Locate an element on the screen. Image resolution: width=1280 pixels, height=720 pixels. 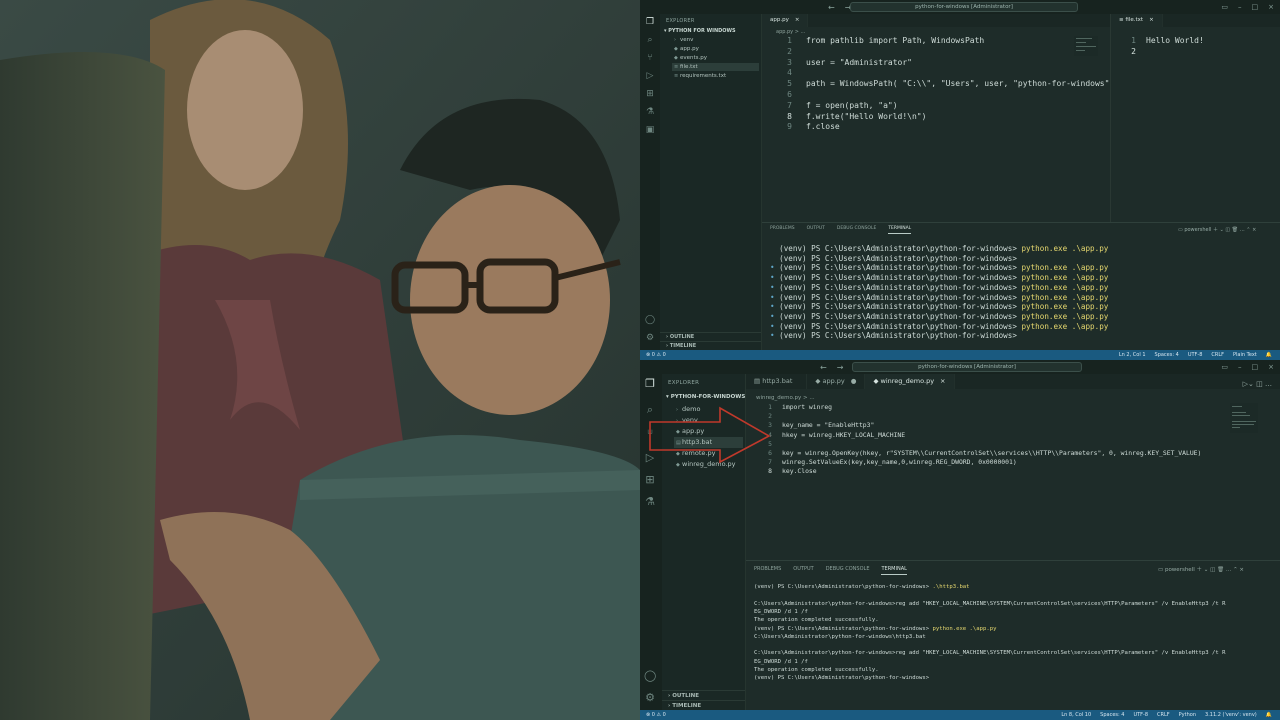
panel-border is located at coordinates (1021, 222).